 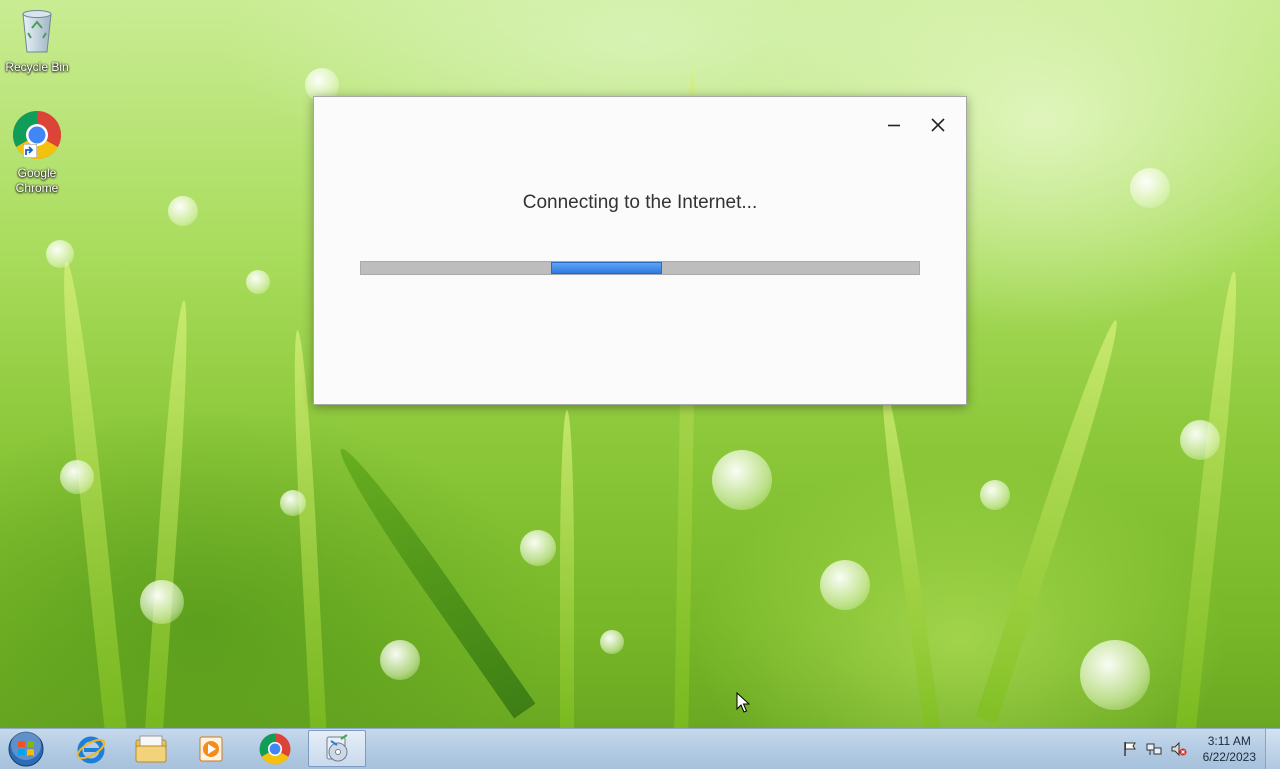 I want to click on taskbar-chrome, so click(x=275, y=748).